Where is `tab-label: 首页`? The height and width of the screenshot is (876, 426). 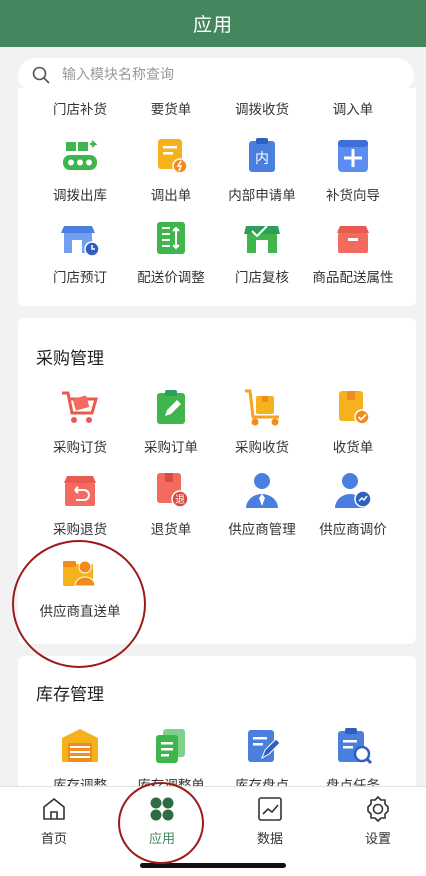 tab-label: 首页 is located at coordinates (53, 839).